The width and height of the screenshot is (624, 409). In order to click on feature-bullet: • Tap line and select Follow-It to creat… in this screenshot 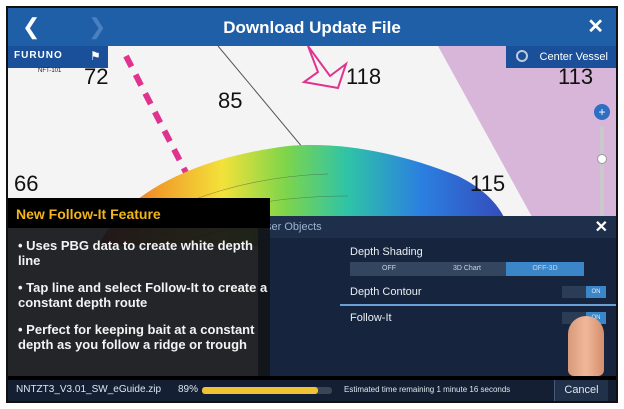, I will do `click(143, 295)`.